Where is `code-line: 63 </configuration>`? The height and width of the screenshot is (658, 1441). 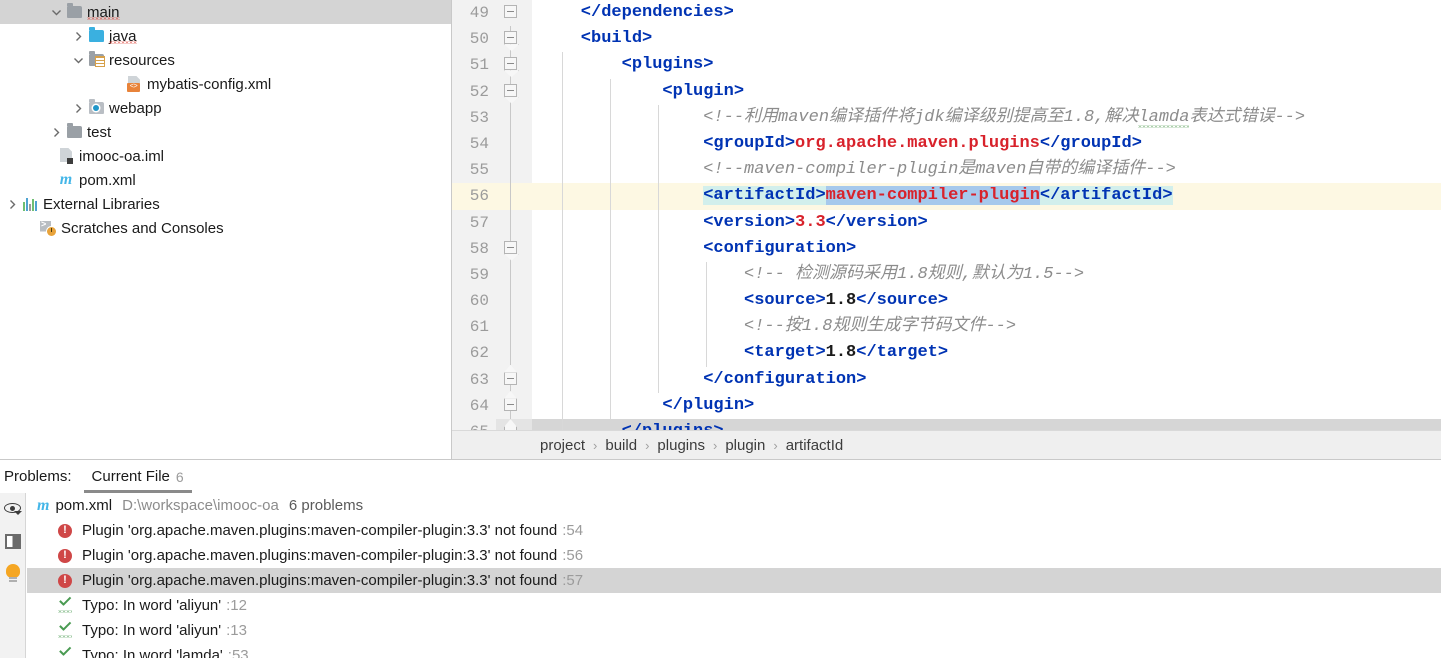 code-line: 63 </configuration> is located at coordinates (946, 379).